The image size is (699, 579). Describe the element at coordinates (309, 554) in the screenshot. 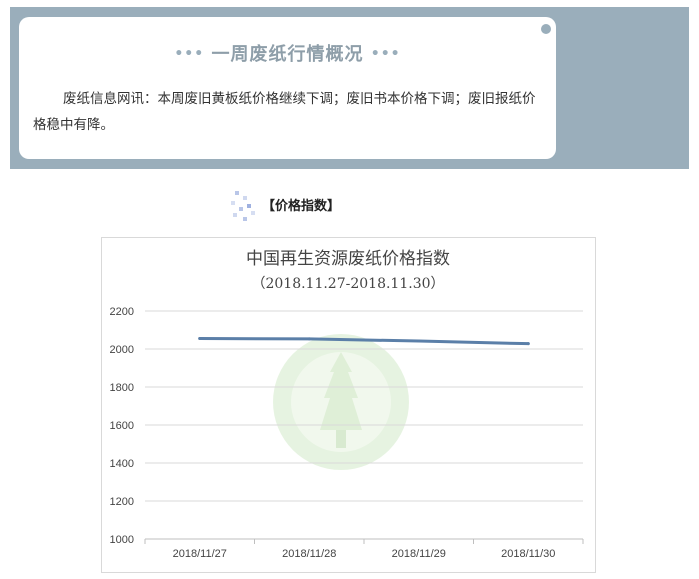

I see `x-tick-label: 2018/11/28` at that location.